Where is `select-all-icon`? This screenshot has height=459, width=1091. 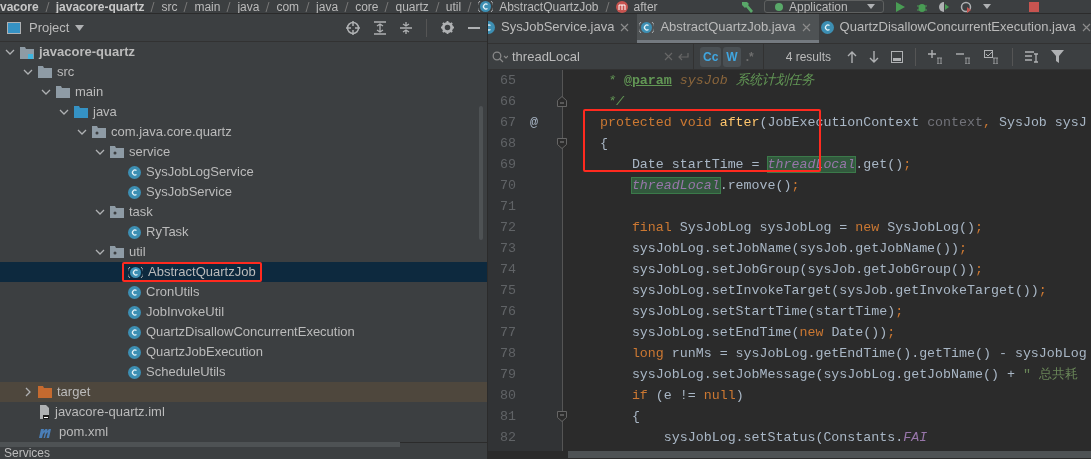
select-all-icon is located at coordinates (992, 56).